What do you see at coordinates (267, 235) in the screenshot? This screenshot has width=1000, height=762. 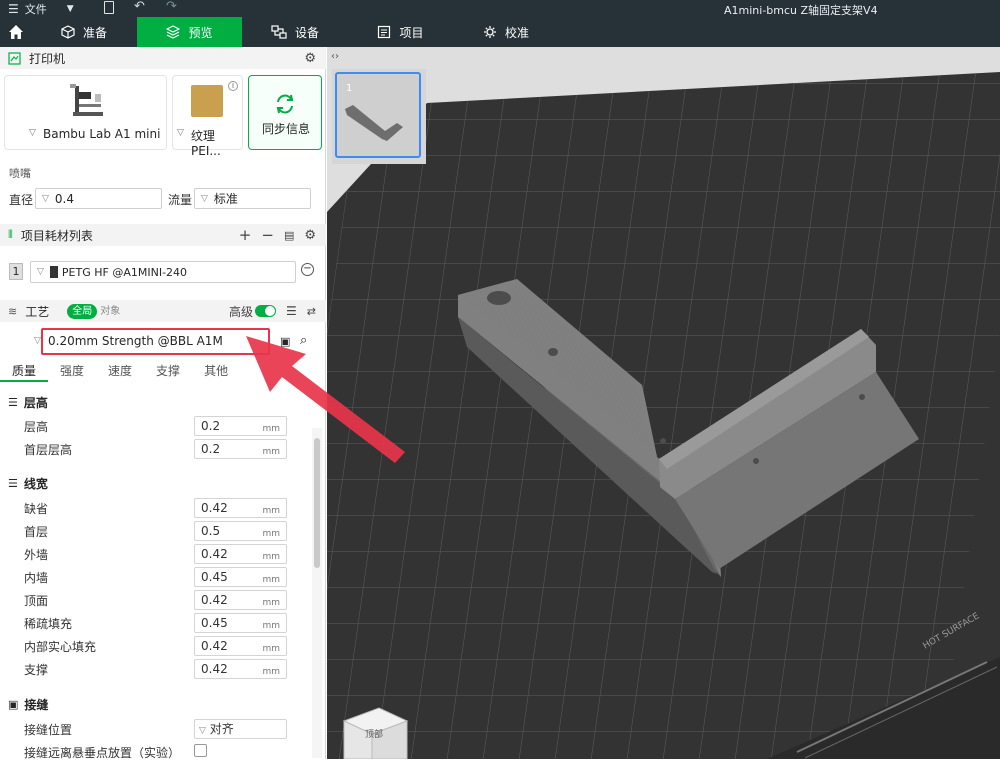 I see `remove-filament-icon: −` at bounding box center [267, 235].